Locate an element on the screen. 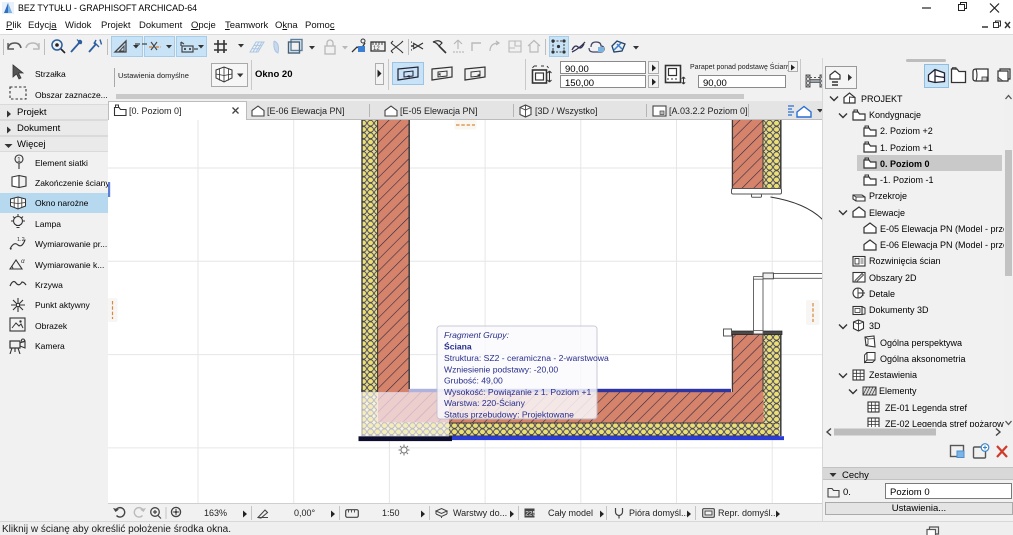 The height and width of the screenshot is (535, 1013). svg-text: Grubość: 49,00 is located at coordinates (473, 381).